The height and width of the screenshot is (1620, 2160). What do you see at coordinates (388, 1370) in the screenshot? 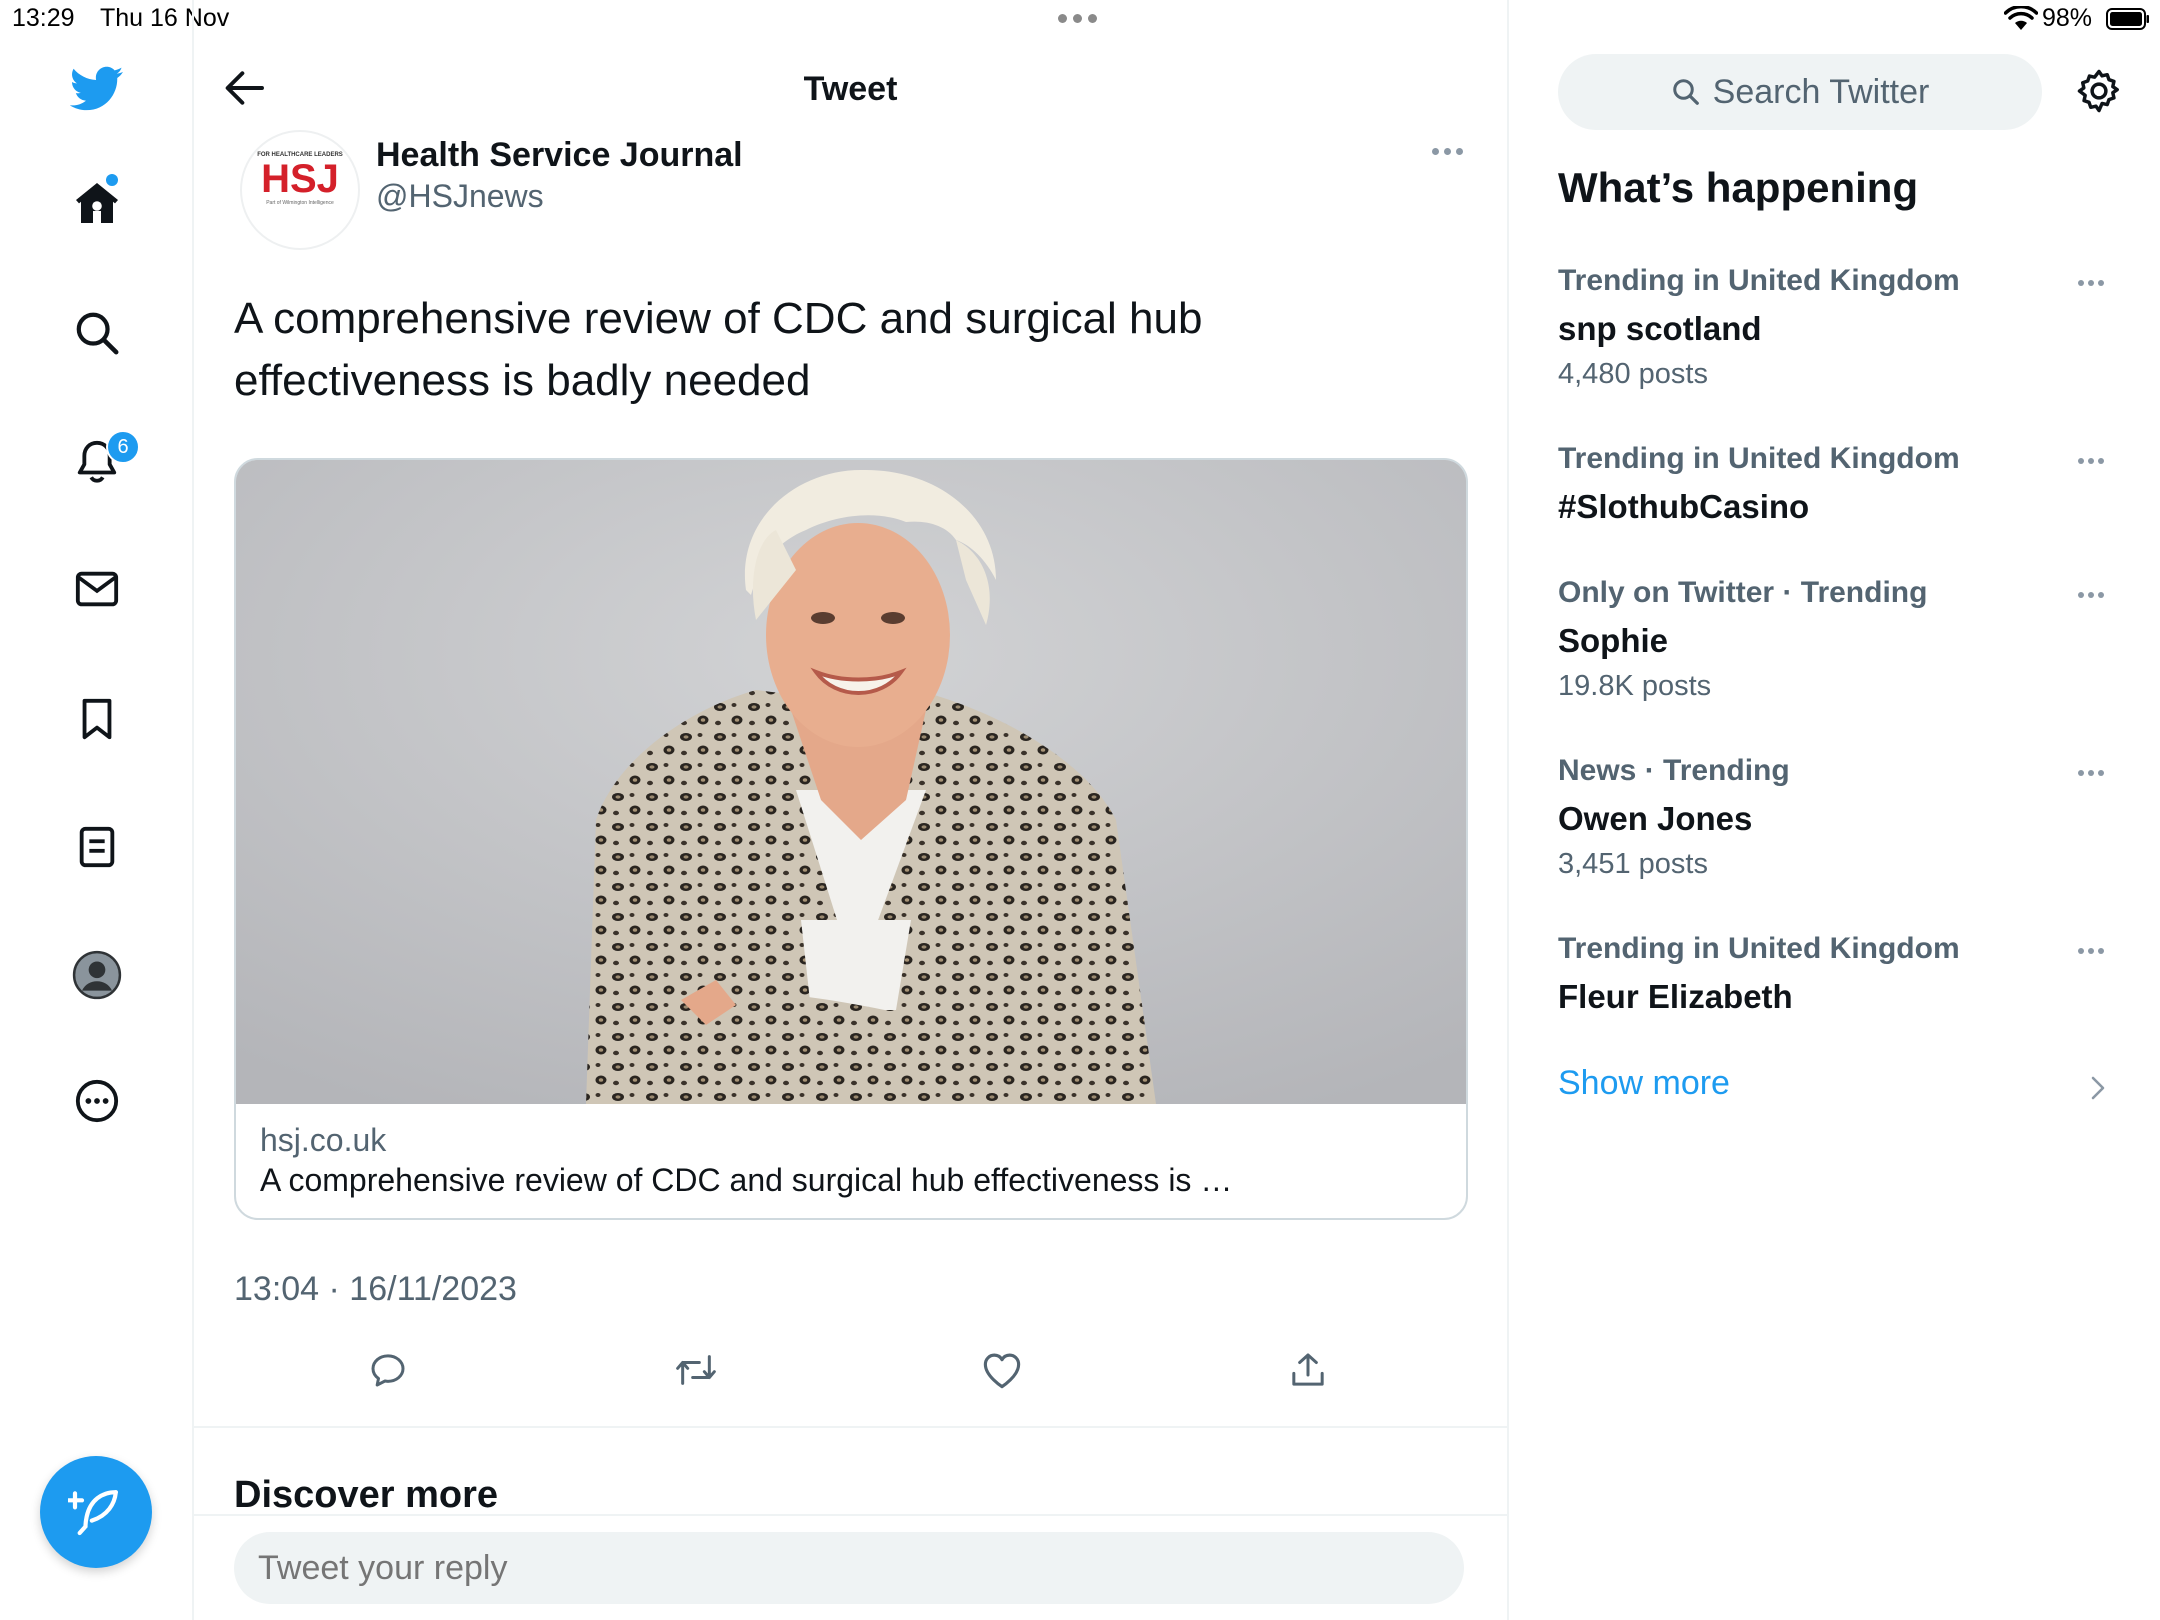
I see `reply-icon` at bounding box center [388, 1370].